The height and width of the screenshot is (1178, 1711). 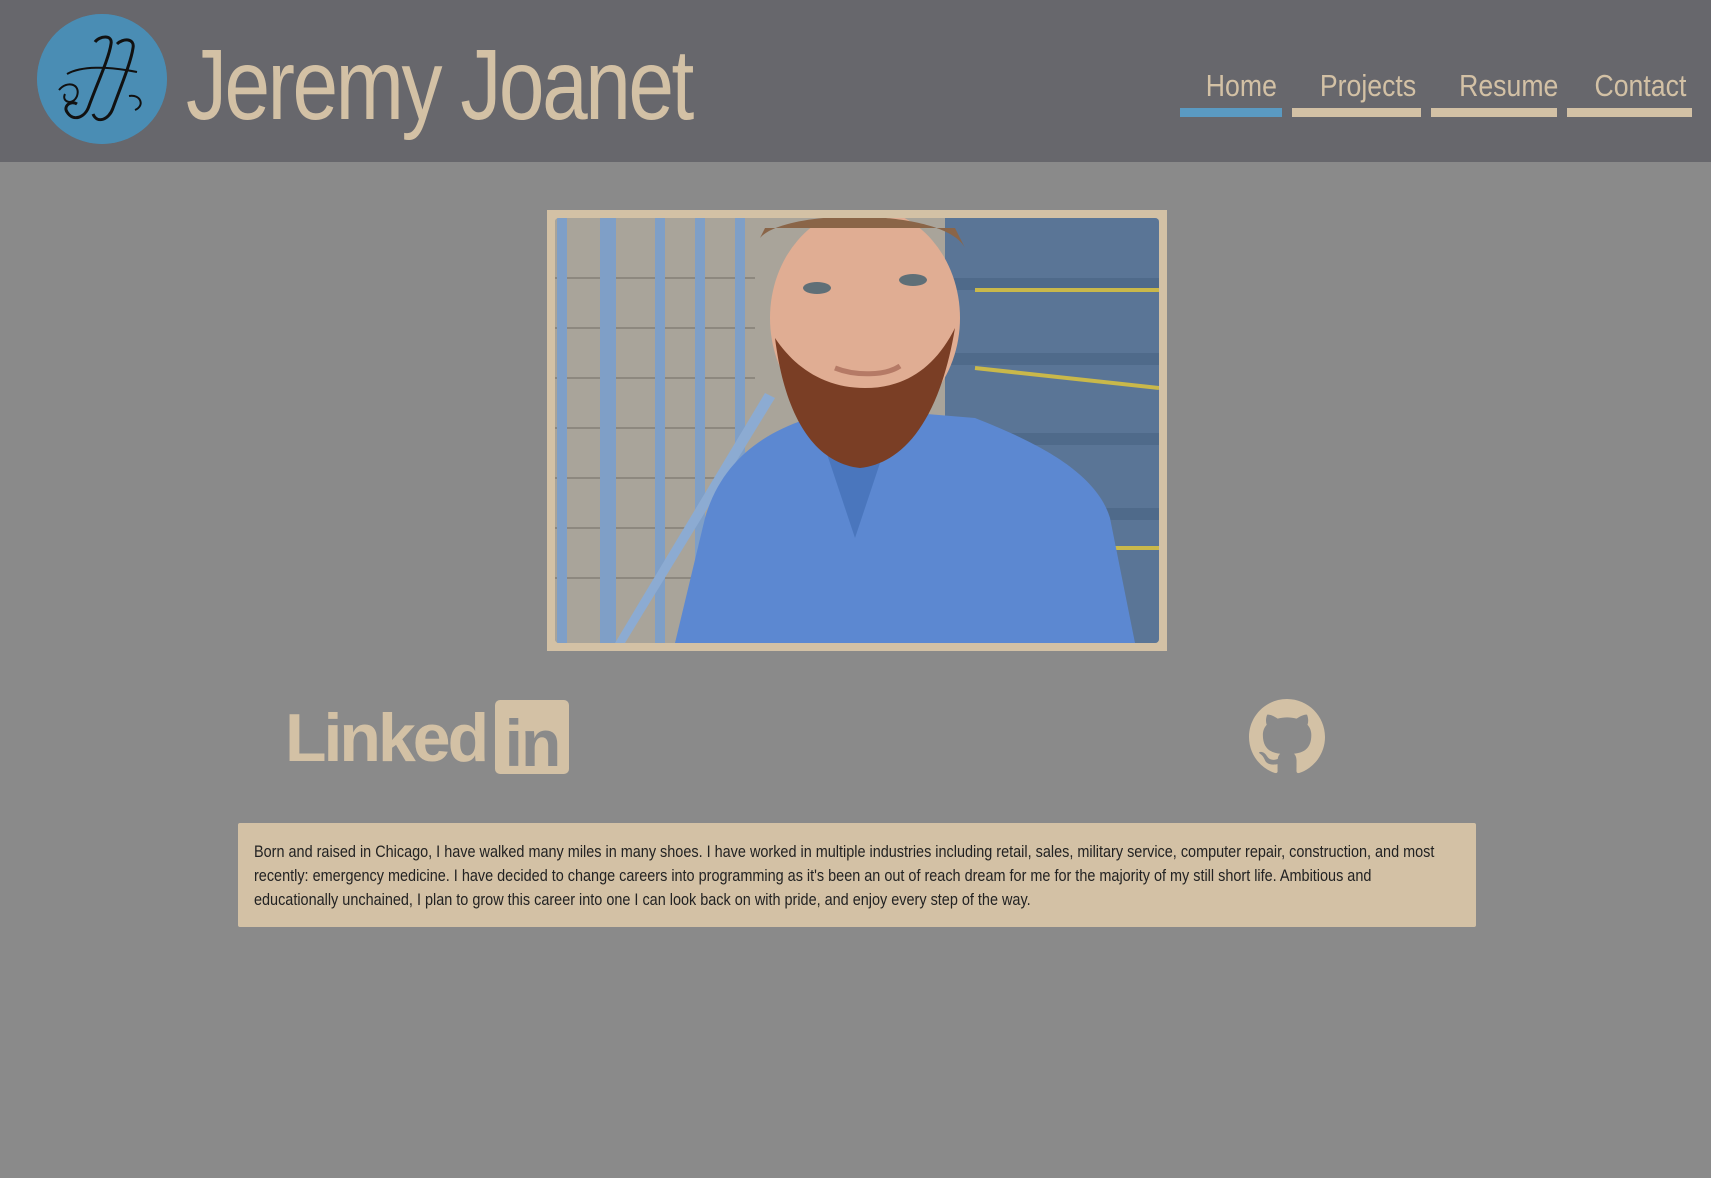 I want to click on profile-photo-frame, so click(x=857, y=430).